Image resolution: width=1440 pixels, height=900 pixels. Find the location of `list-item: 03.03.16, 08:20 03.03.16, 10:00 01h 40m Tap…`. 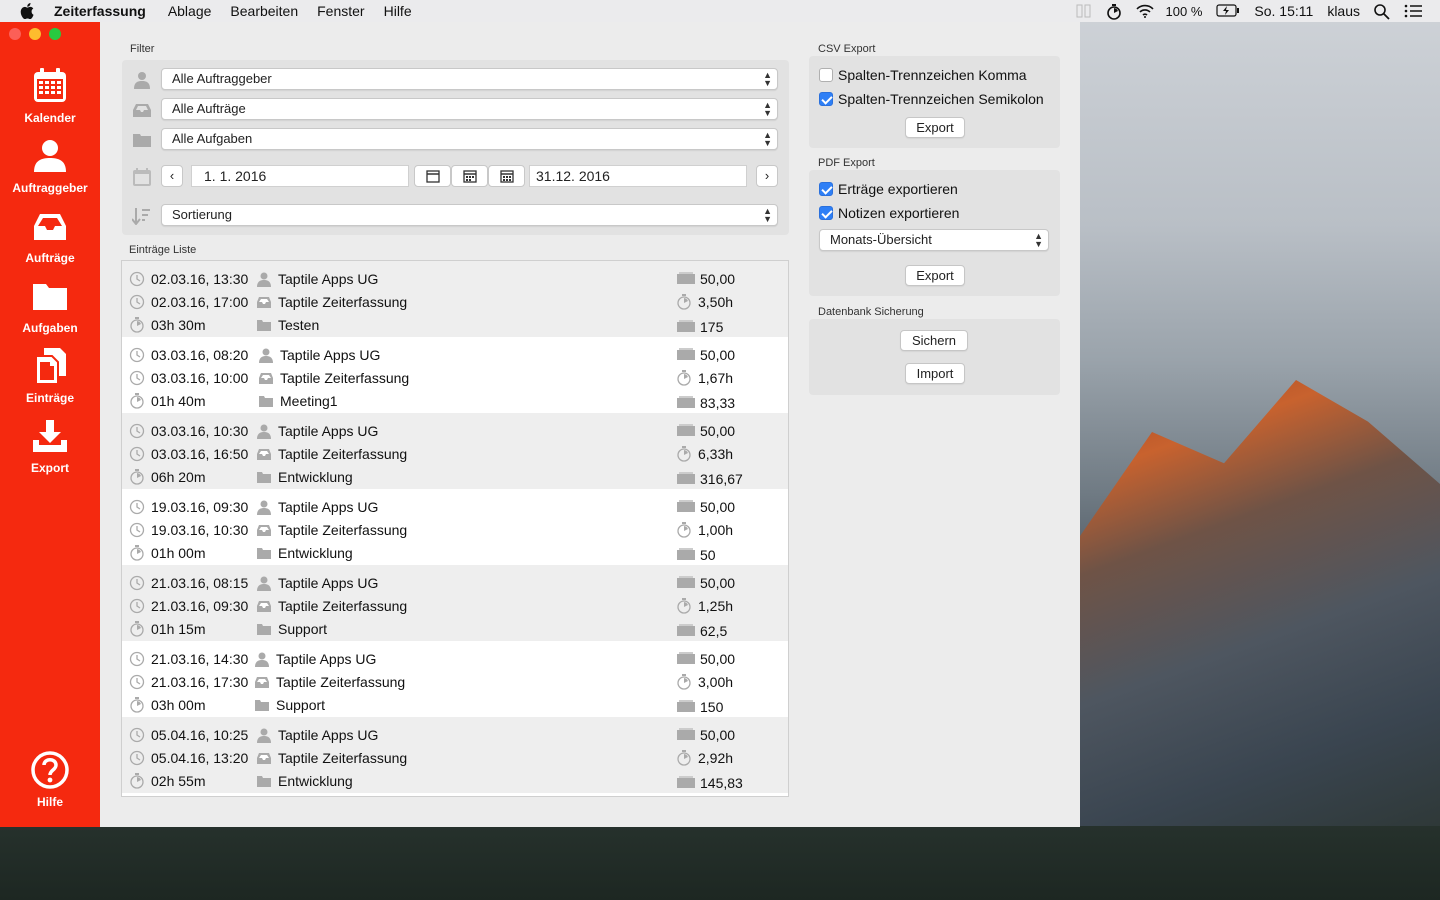

list-item: 03.03.16, 08:20 03.03.16, 10:00 01h 40m Tap… is located at coordinates (455, 375).